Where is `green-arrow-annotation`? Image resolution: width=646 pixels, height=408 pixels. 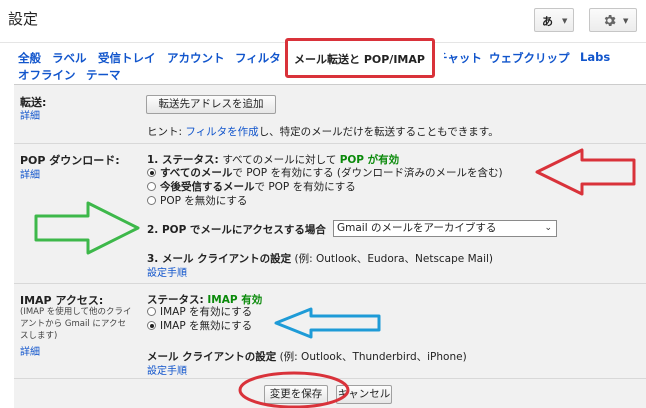 green-arrow-annotation is located at coordinates (87, 228).